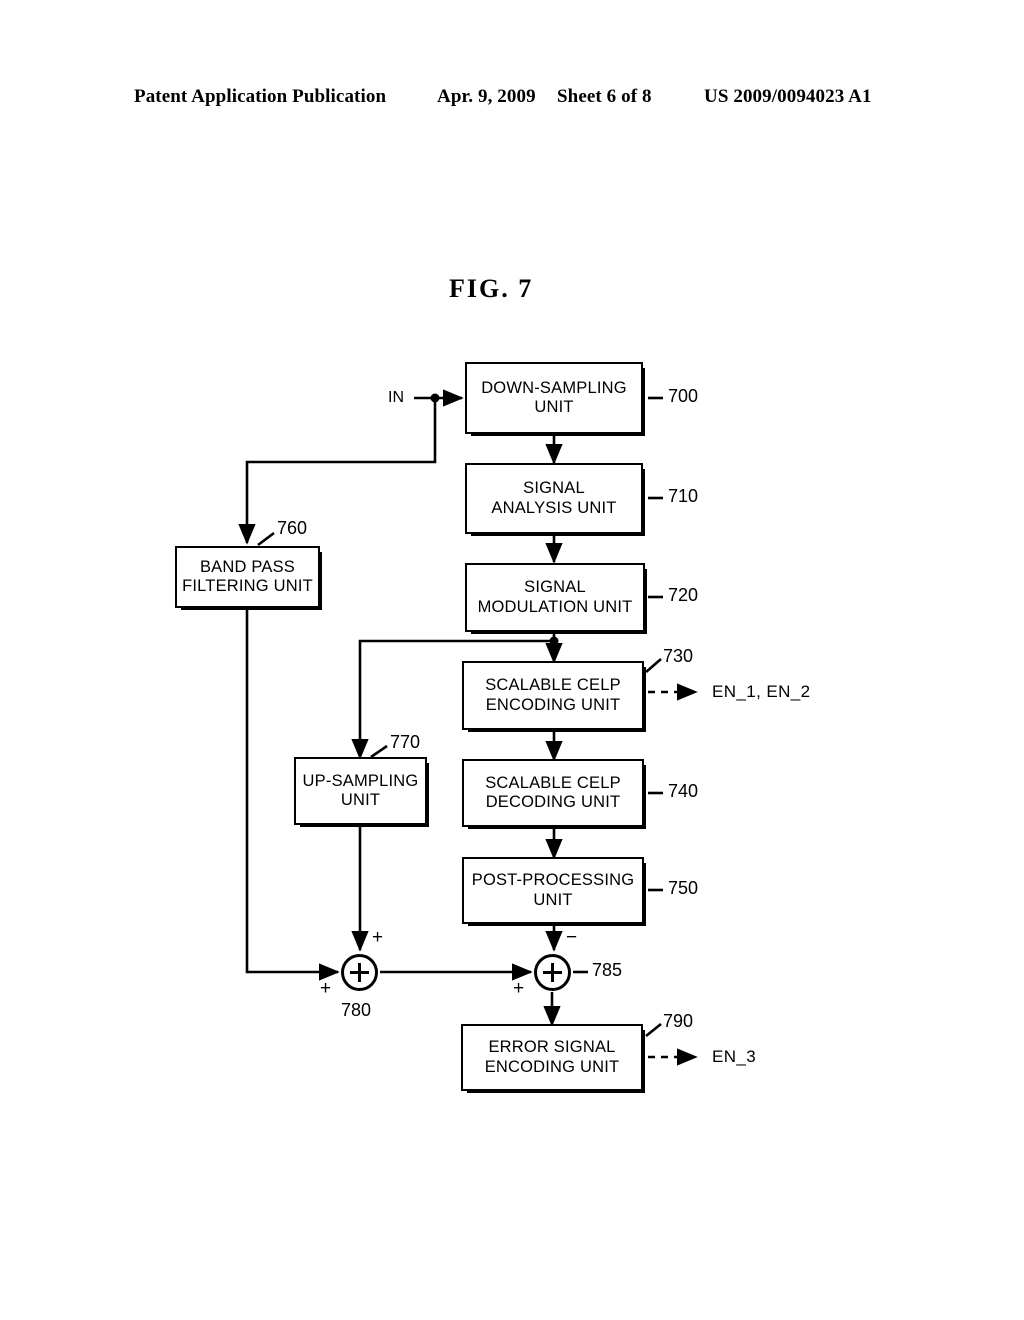 The width and height of the screenshot is (1024, 1320). What do you see at coordinates (556, 598) in the screenshot?
I see `block-signal-modulation-unit: SIGNAL MODULATION UNIT` at bounding box center [556, 598].